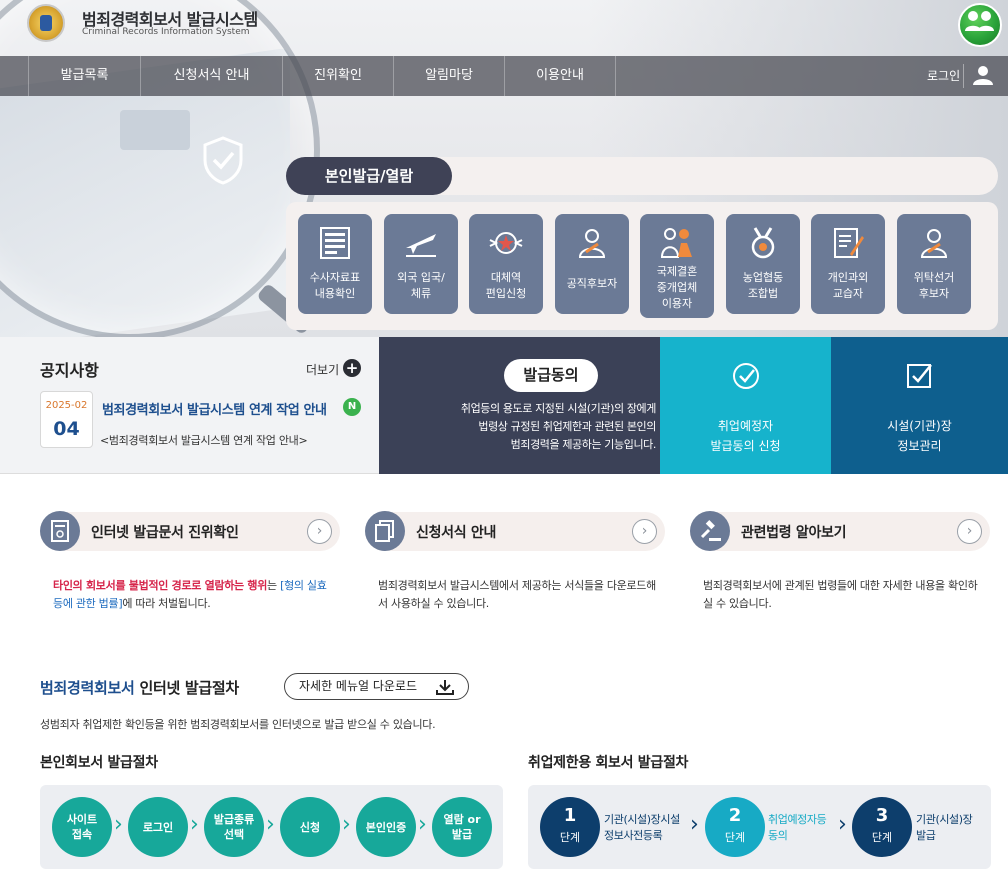 The image size is (1008, 884). I want to click on step-line1: 로그인, so click(158, 827).